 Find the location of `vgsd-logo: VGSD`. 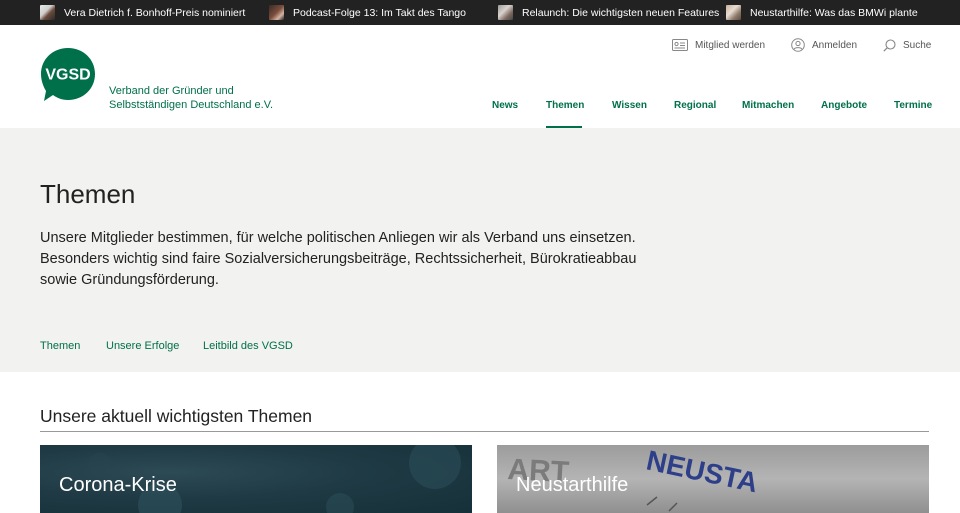

vgsd-logo: VGSD is located at coordinates (68, 74).